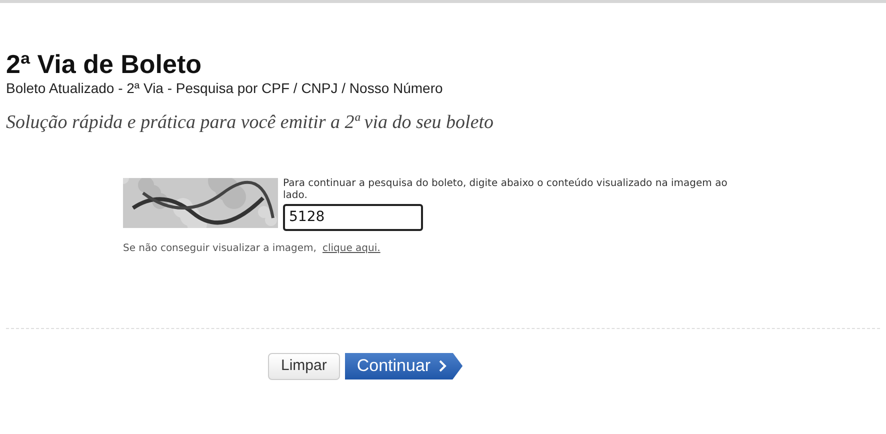  Describe the element at coordinates (351, 248) in the screenshot. I see `help-link: clique aqui.` at that location.